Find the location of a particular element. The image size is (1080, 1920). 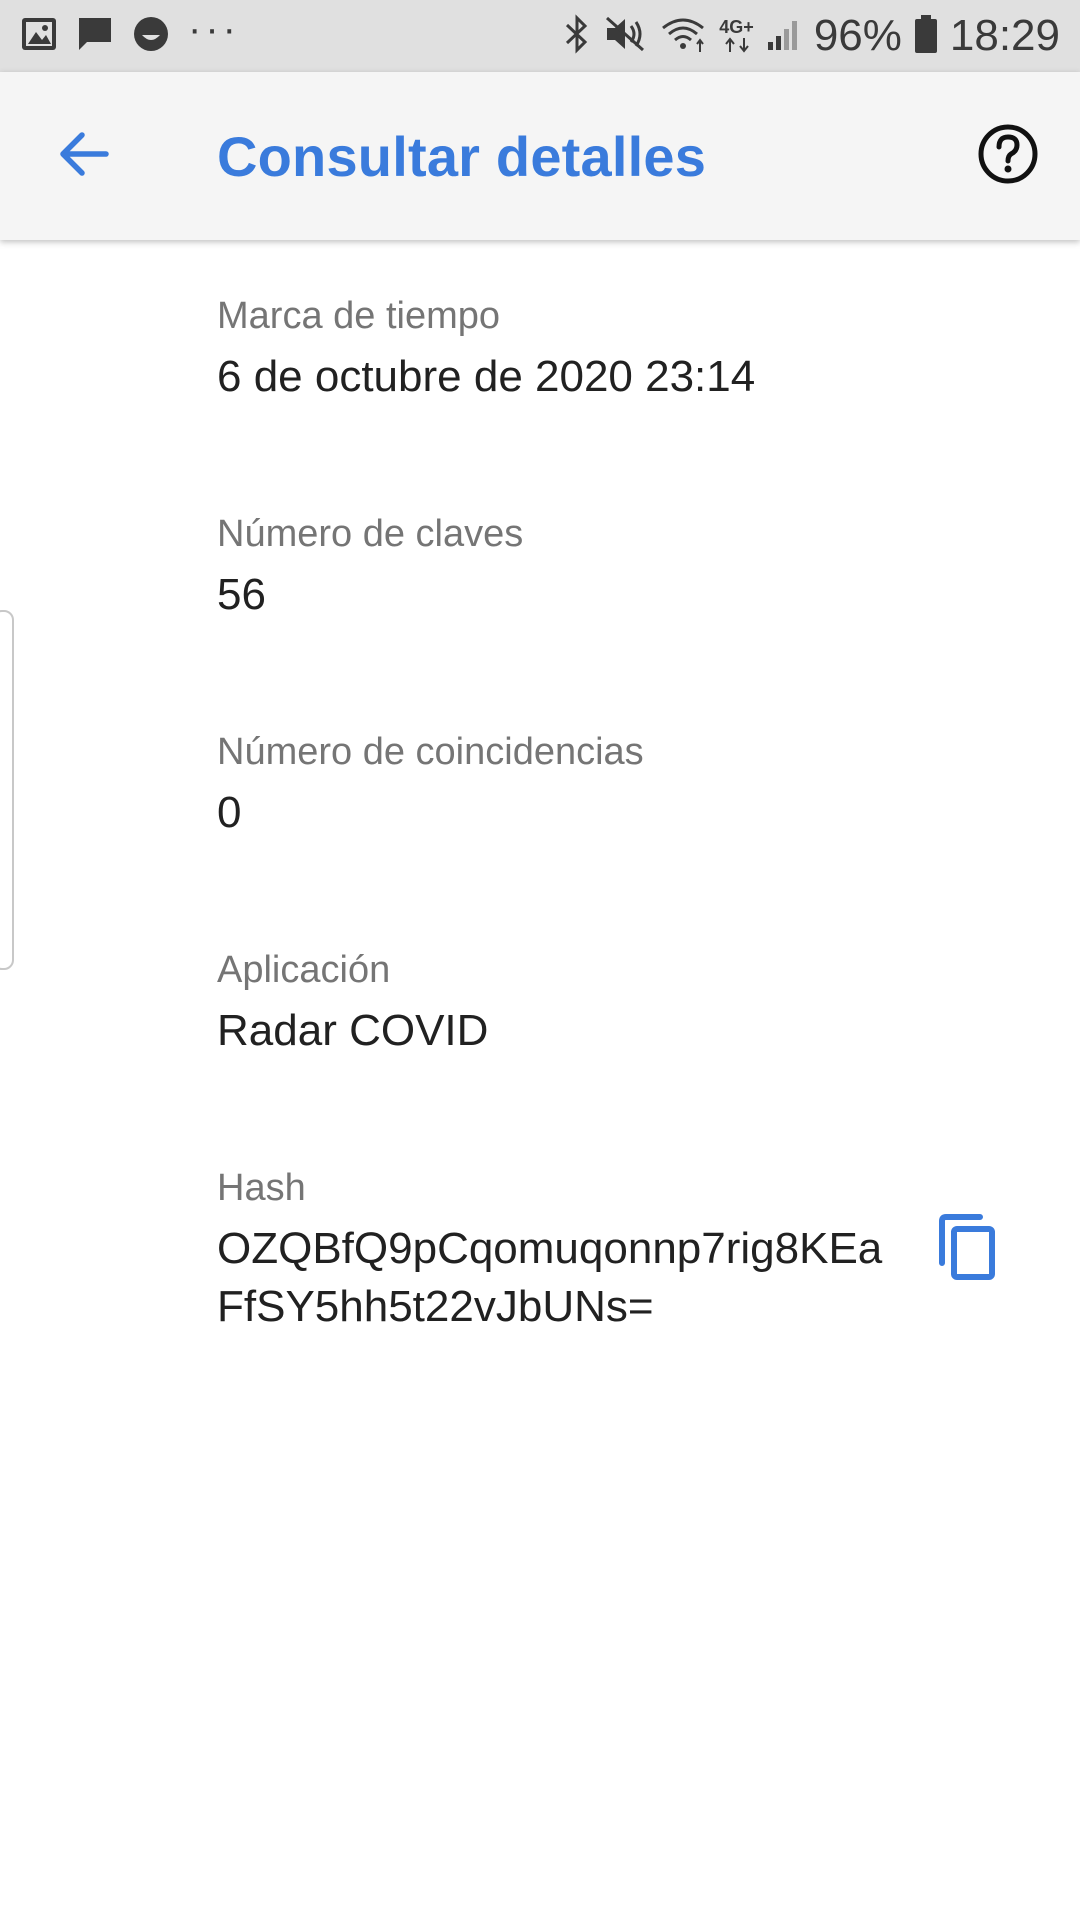

image-icon is located at coordinates (39, 36).